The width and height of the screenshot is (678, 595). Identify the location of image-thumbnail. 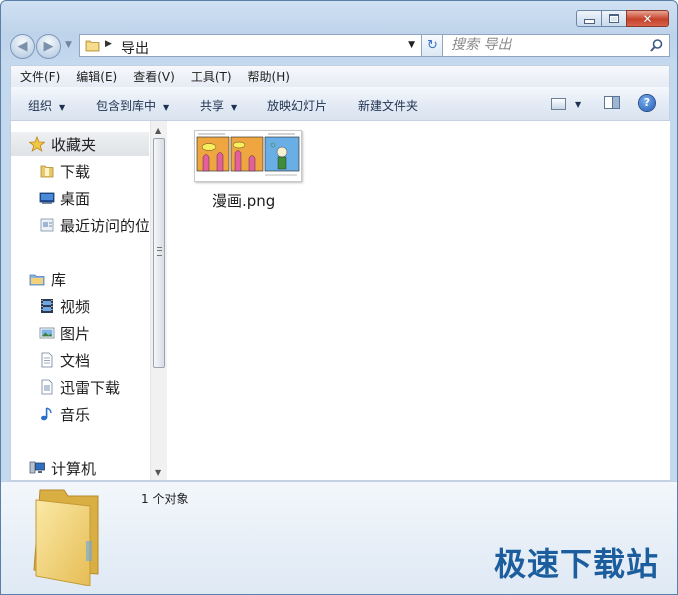
(248, 156).